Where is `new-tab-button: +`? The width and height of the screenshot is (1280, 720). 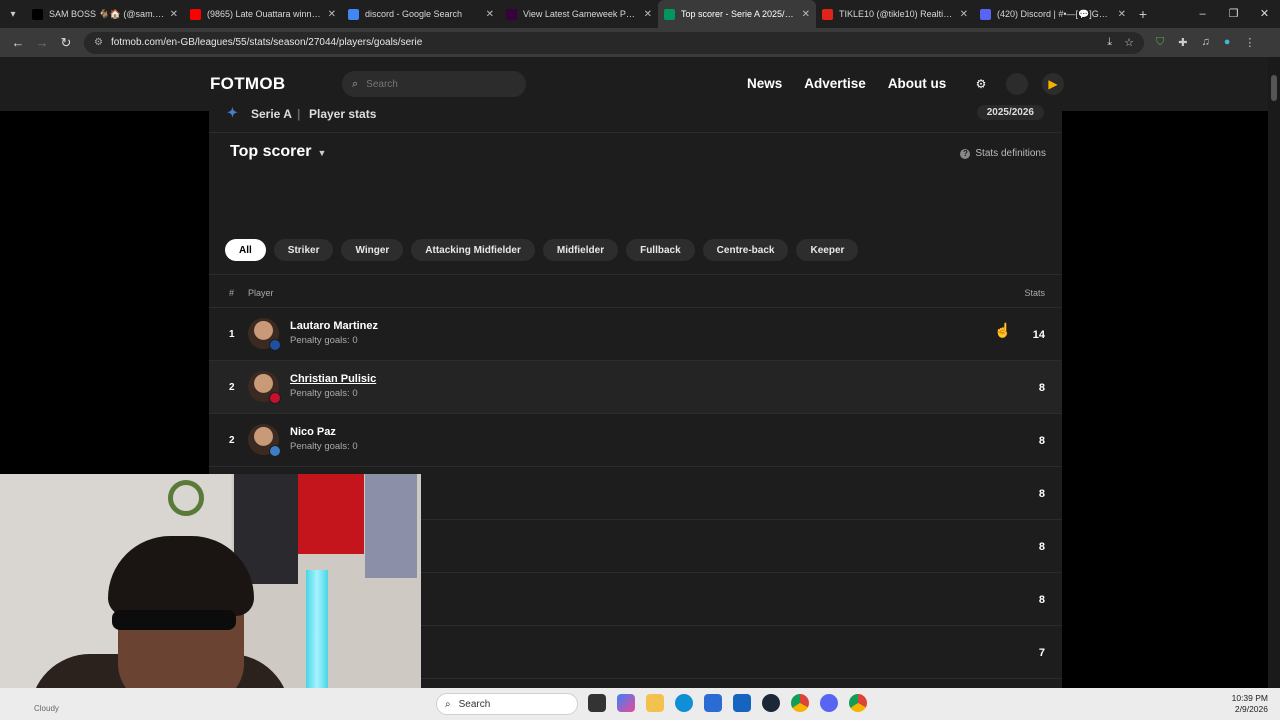 new-tab-button: + is located at coordinates (1143, 14).